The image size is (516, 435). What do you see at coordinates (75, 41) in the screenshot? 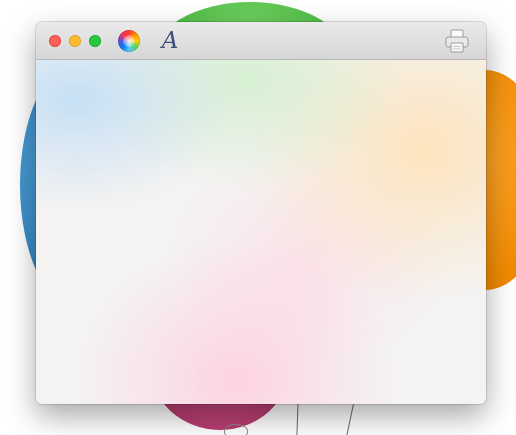
I see `minimize-button` at bounding box center [75, 41].